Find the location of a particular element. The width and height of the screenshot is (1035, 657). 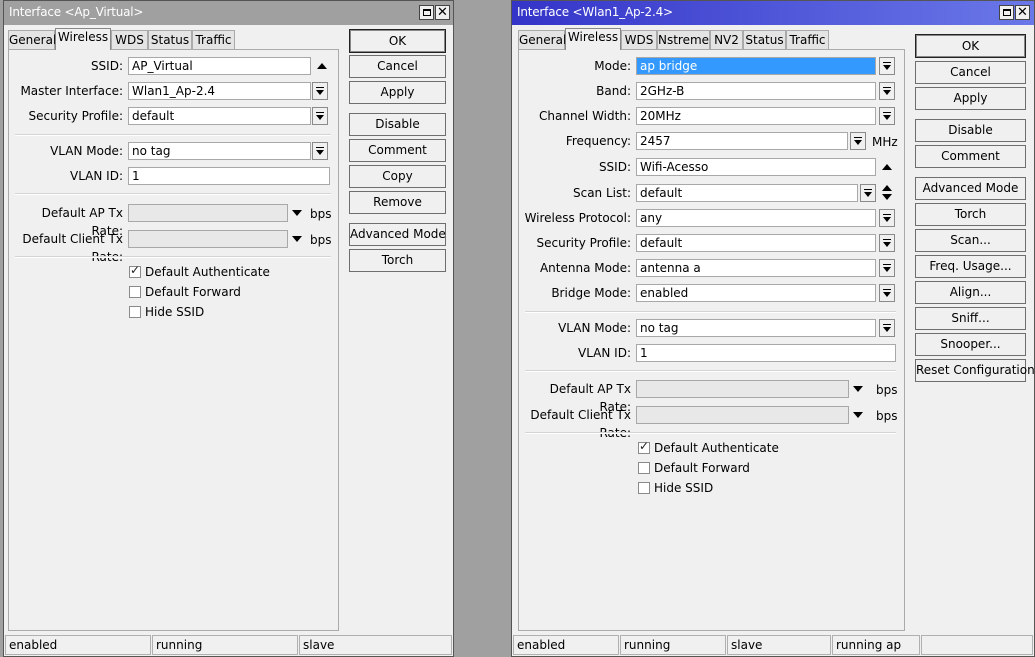

bridge-mode-select: enabled is located at coordinates (756, 293).